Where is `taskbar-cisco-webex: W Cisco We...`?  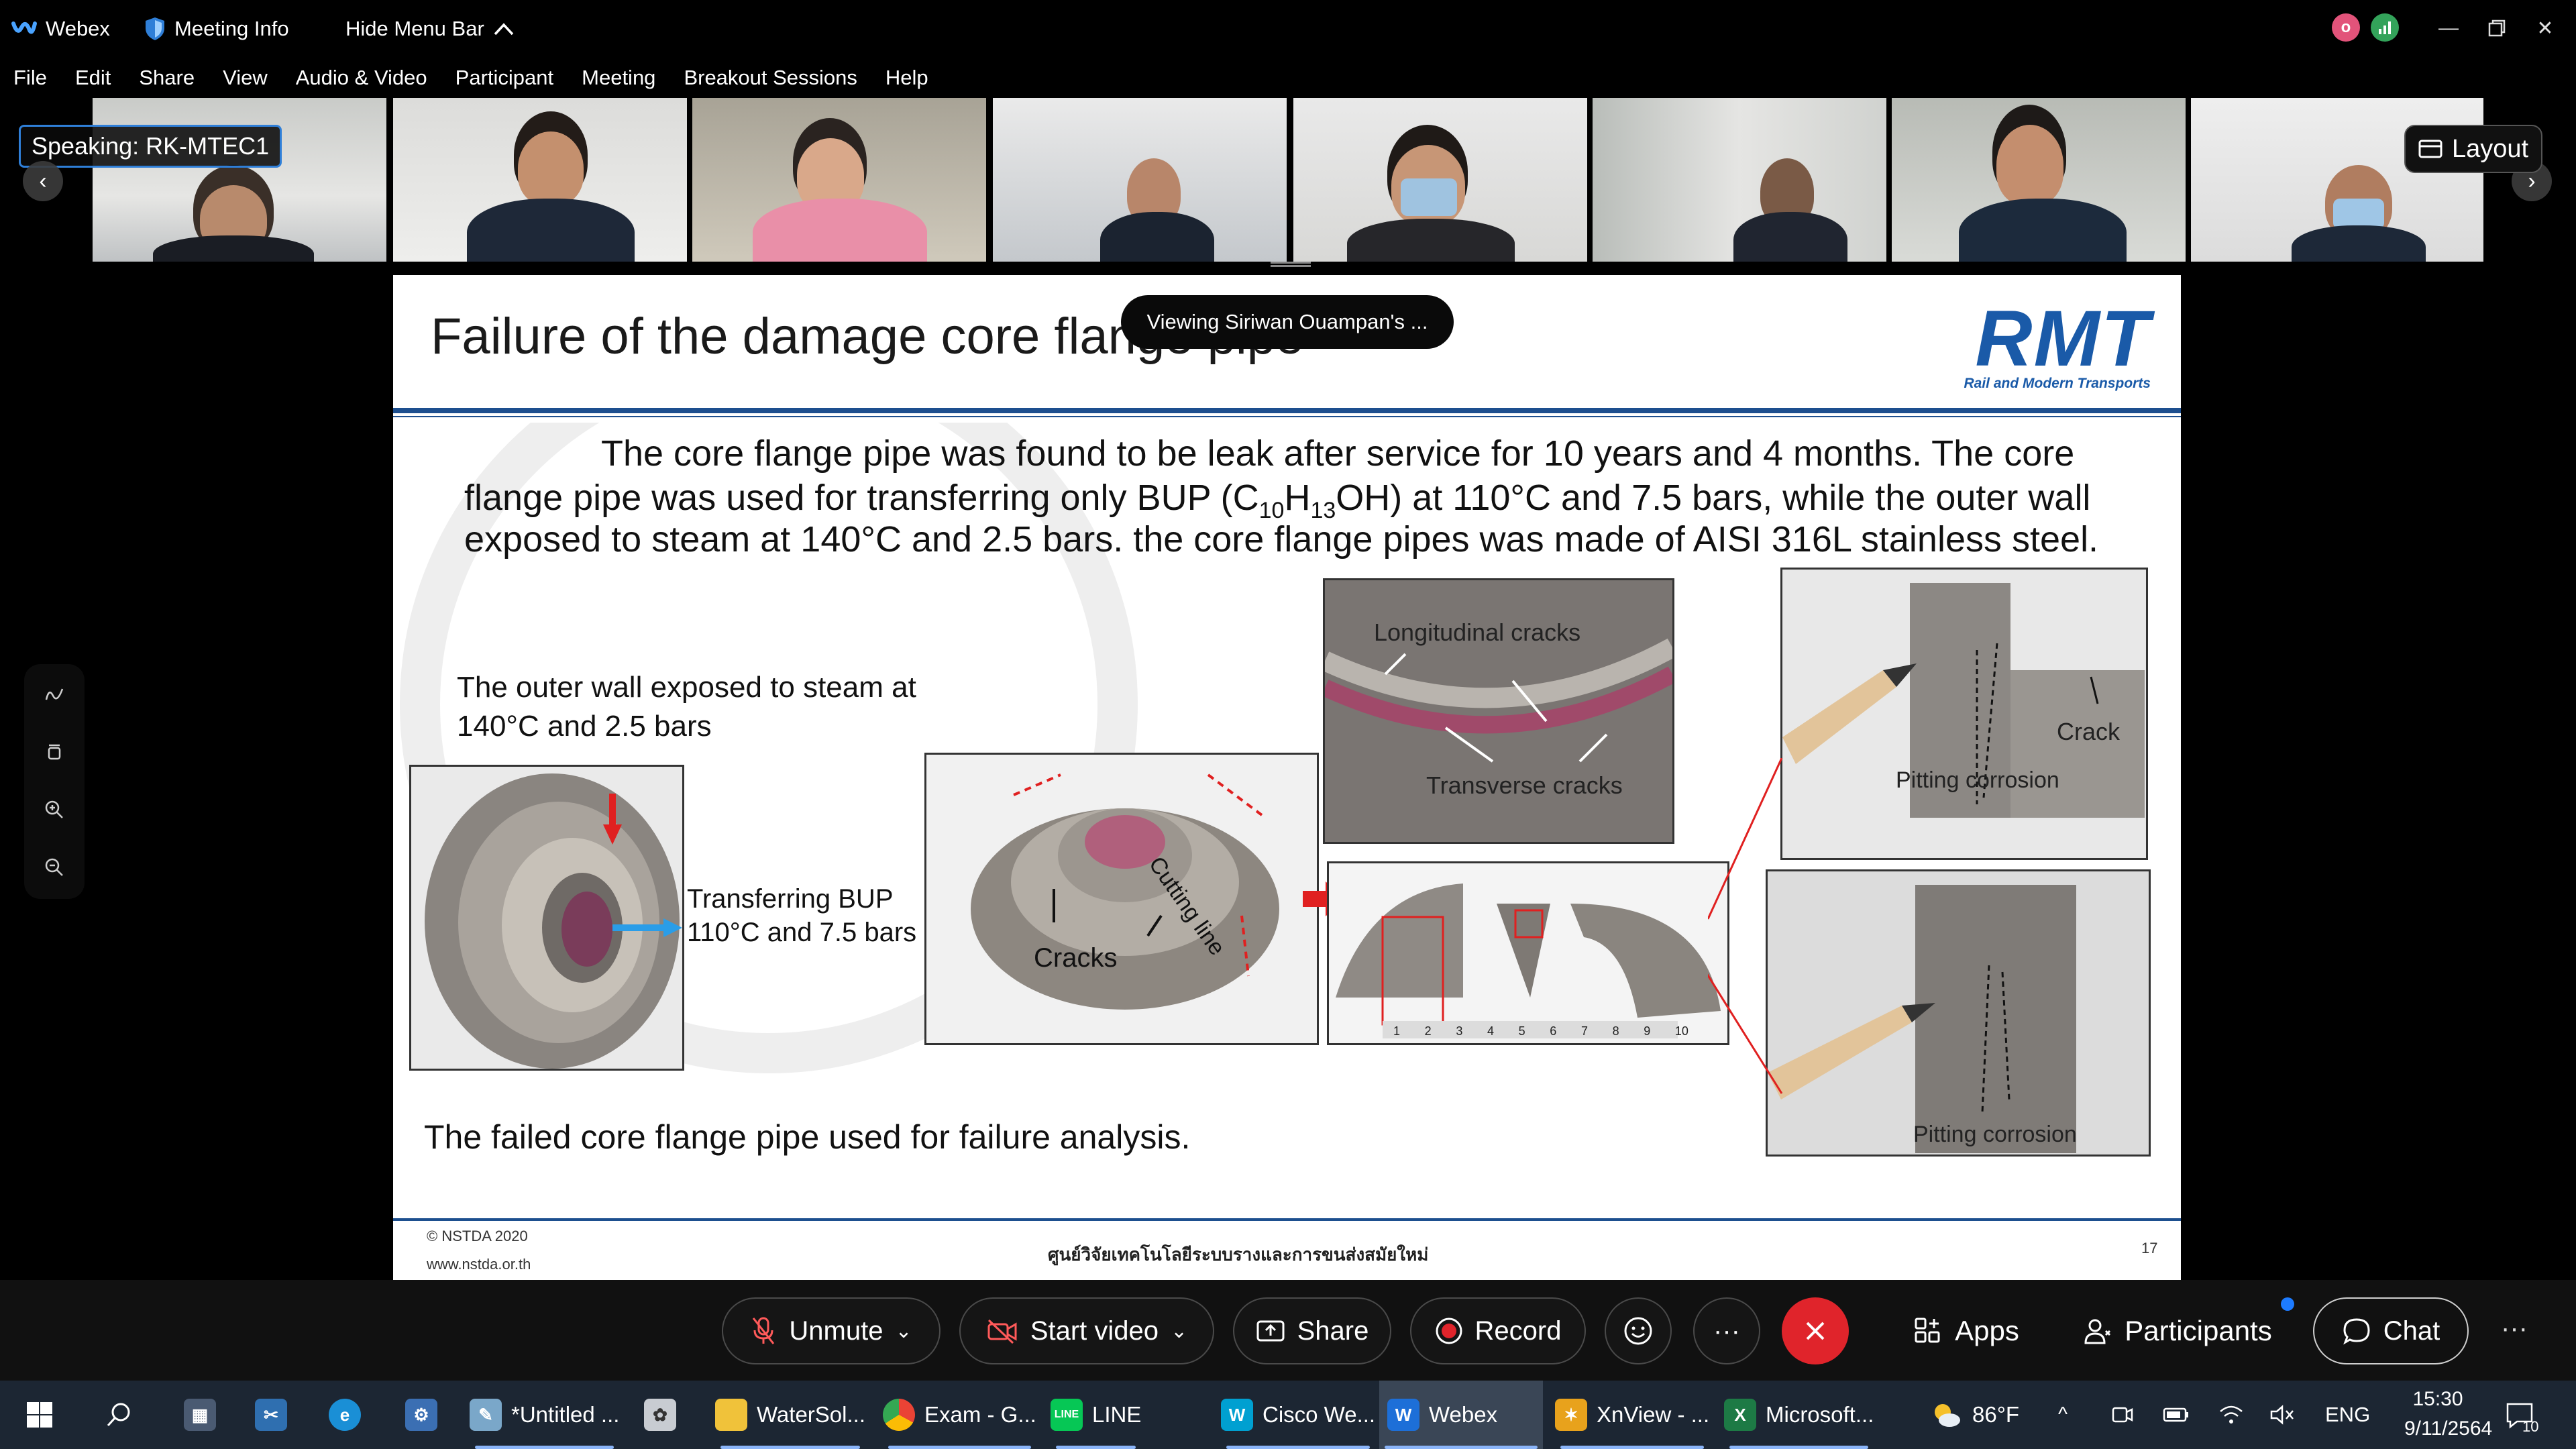 taskbar-cisco-webex: W Cisco We... is located at coordinates (1298, 1415).